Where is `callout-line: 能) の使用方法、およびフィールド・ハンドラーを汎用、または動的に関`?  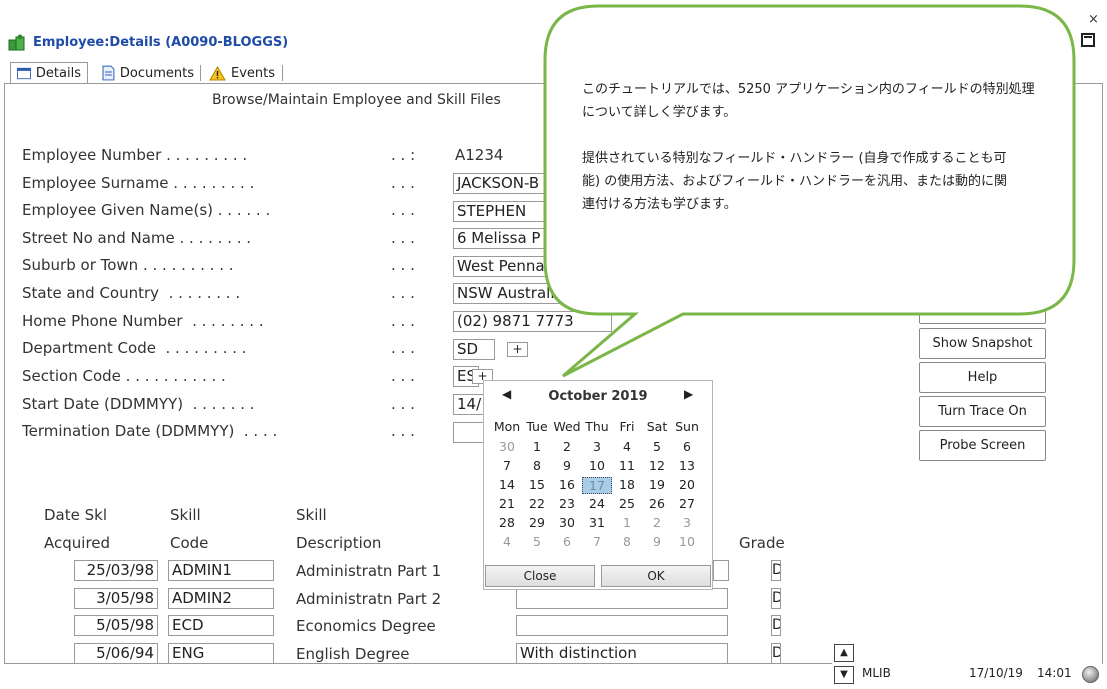 callout-line: 能) の使用方法、およびフィールド・ハンドラーを汎用、または動的に関 is located at coordinates (794, 181).